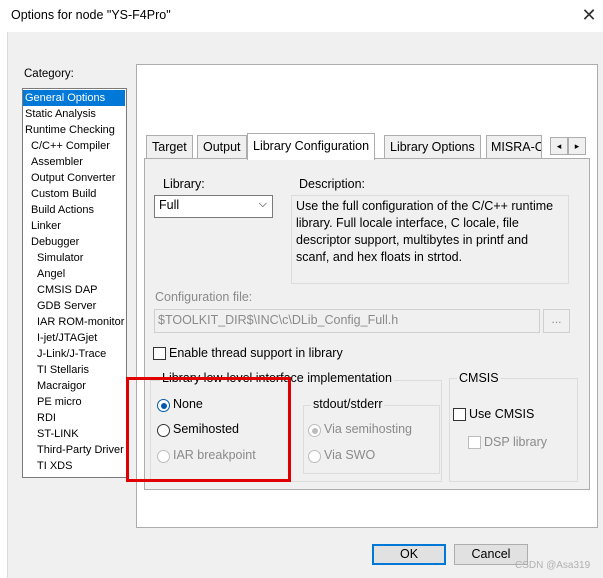 Image resolution: width=603 pixels, height=578 pixels. Describe the element at coordinates (314, 456) in the screenshot. I see `radio-via-swo` at that location.